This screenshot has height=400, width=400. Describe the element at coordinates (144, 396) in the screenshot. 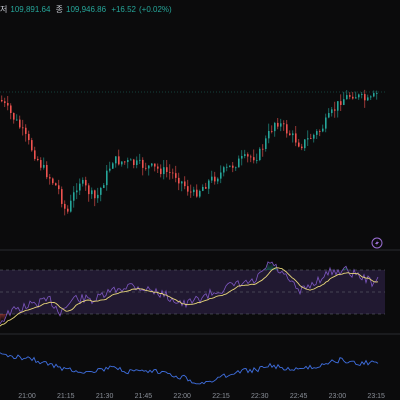

I see `time-tick-label: 21:45` at that location.